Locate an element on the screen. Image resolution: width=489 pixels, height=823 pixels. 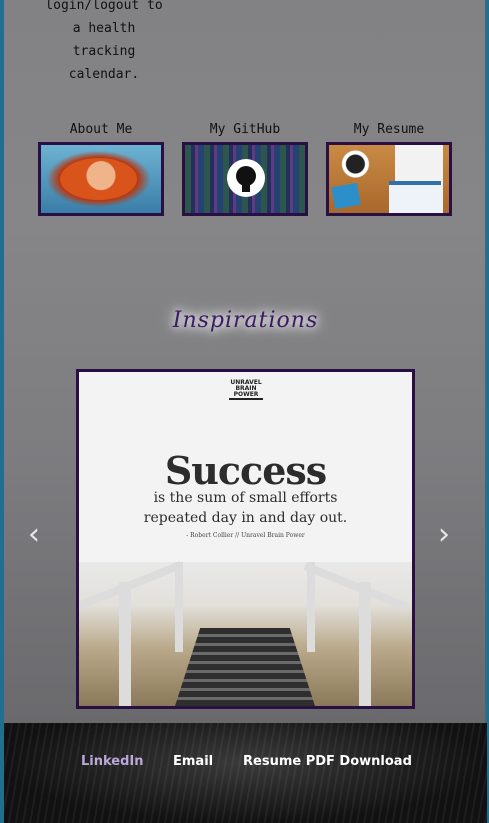
brand-logo: UNRAVEL BRAIN POWER is located at coordinates (246, 390).